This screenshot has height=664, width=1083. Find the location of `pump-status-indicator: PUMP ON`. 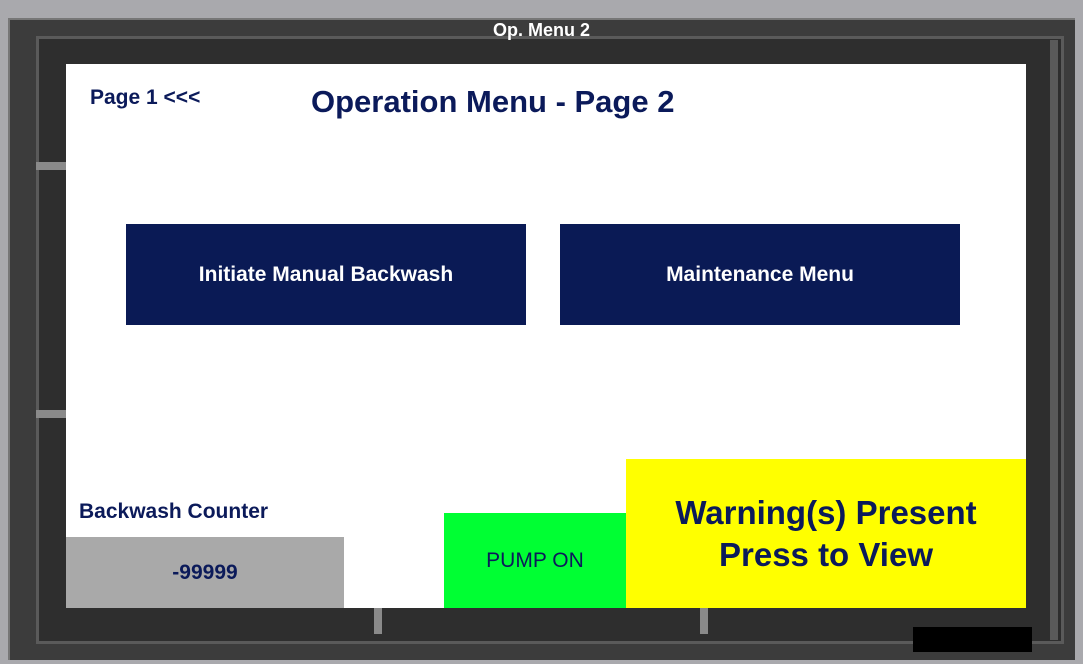

pump-status-indicator: PUMP ON is located at coordinates (535, 560).